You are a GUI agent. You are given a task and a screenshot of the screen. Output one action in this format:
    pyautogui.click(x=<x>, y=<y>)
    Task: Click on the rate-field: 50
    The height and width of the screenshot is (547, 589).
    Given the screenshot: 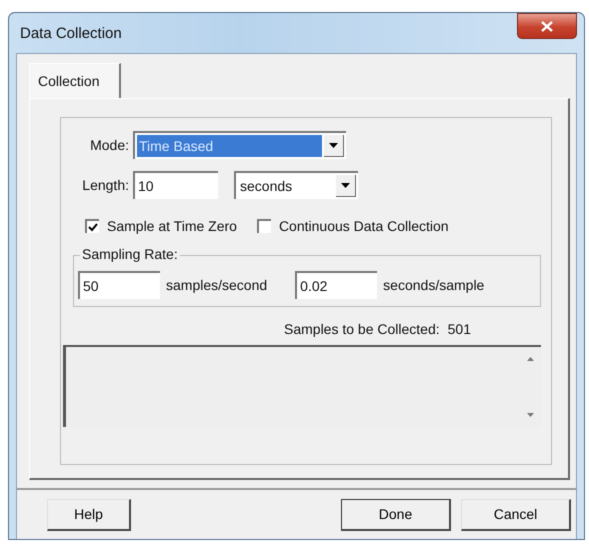 What is the action you would take?
    pyautogui.click(x=119, y=285)
    